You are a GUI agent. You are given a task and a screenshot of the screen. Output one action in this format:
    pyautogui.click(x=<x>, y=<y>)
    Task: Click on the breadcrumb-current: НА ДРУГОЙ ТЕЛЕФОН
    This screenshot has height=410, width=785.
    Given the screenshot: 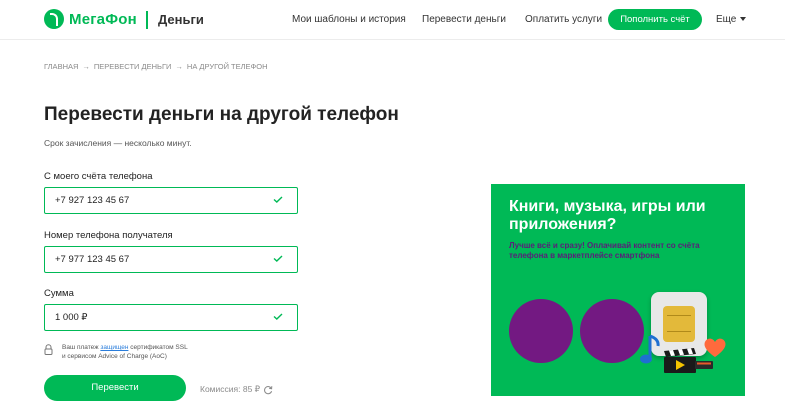 What is the action you would take?
    pyautogui.click(x=227, y=66)
    